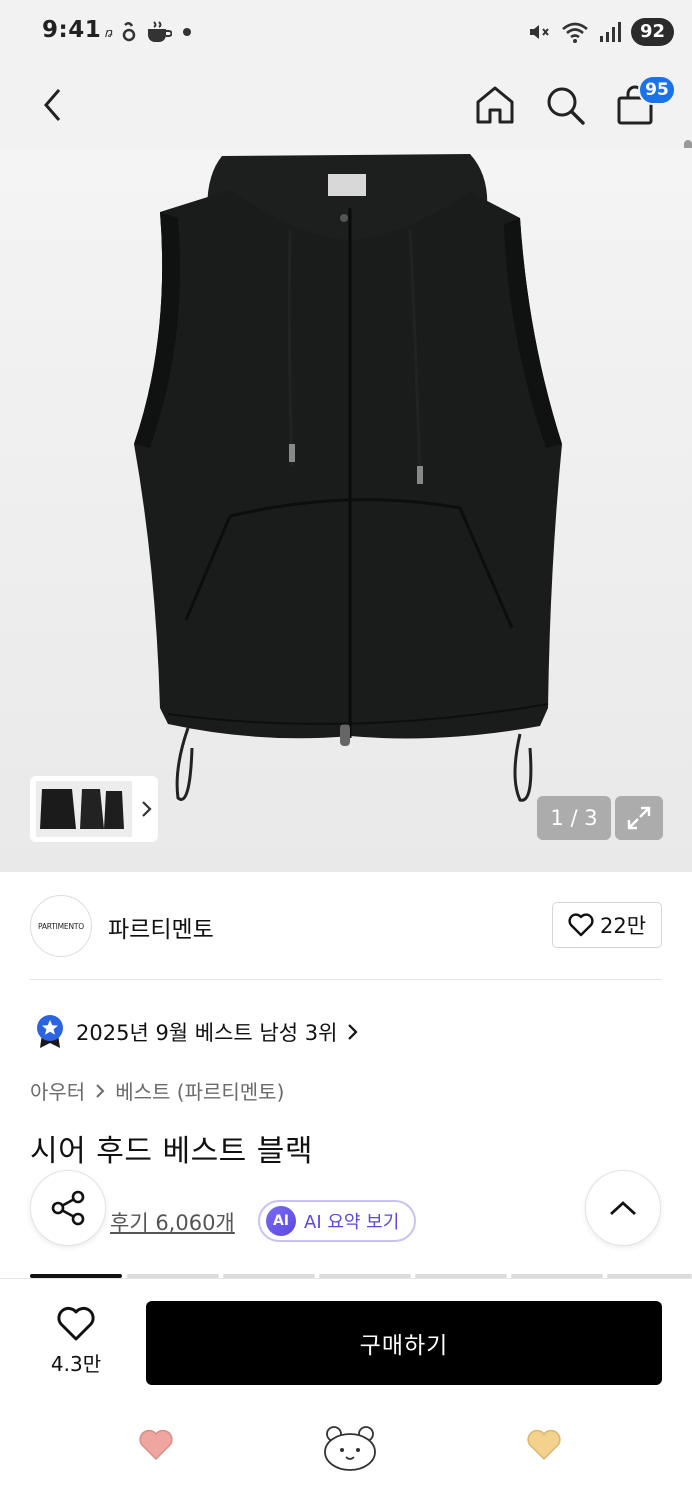  I want to click on netflix-icon: ꬻ, so click(108, 33).